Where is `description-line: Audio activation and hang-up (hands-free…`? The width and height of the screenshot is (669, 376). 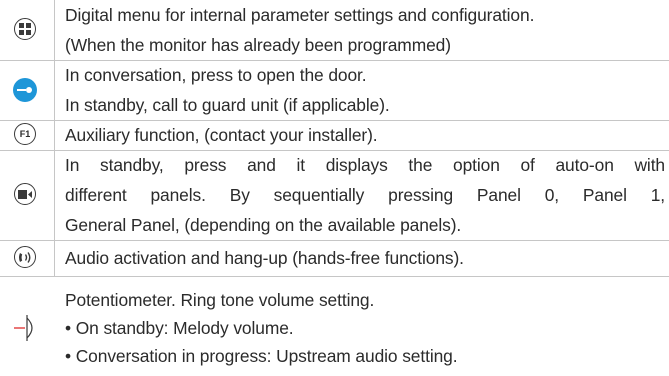 description-line: Audio activation and hang-up (hands-free… is located at coordinates (264, 258).